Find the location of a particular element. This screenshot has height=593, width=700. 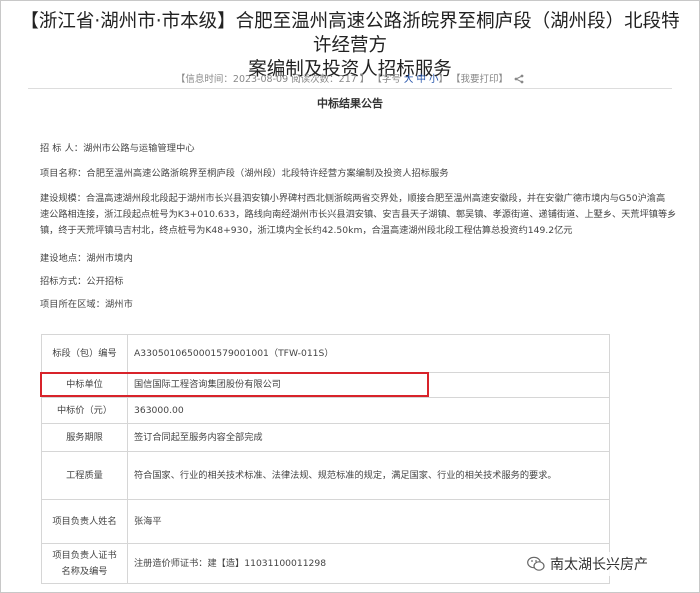

share-icon is located at coordinates (519, 80).